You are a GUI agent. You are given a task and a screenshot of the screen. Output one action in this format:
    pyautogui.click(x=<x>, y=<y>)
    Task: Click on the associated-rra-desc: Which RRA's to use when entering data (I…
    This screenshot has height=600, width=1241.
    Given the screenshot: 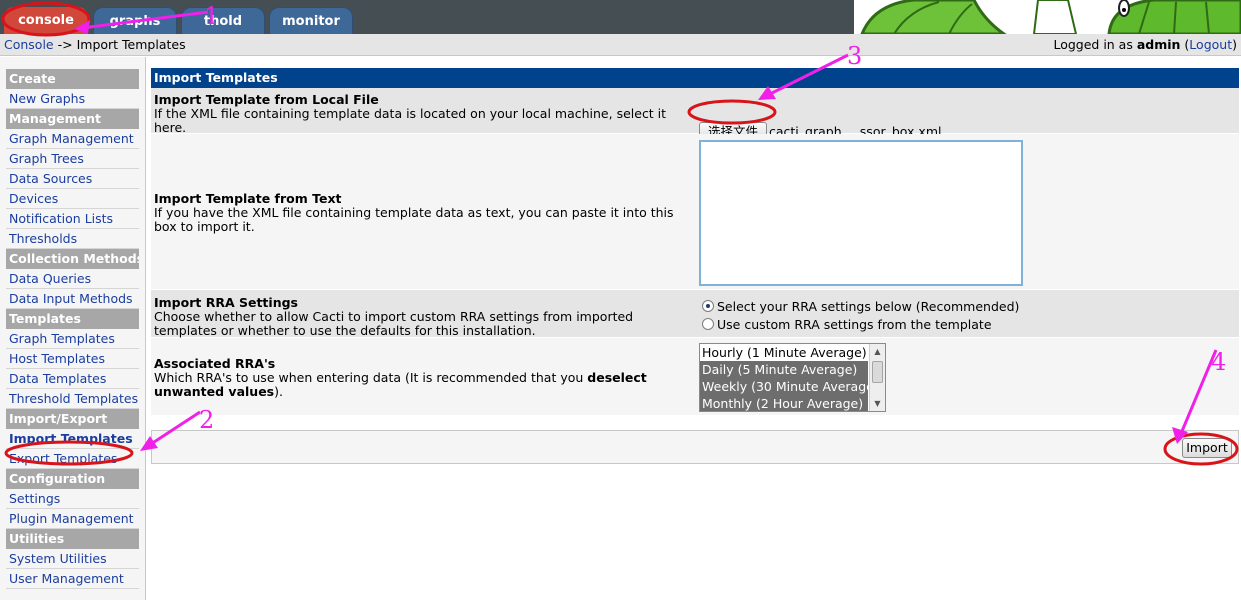 What is the action you would take?
    pyautogui.click(x=400, y=384)
    